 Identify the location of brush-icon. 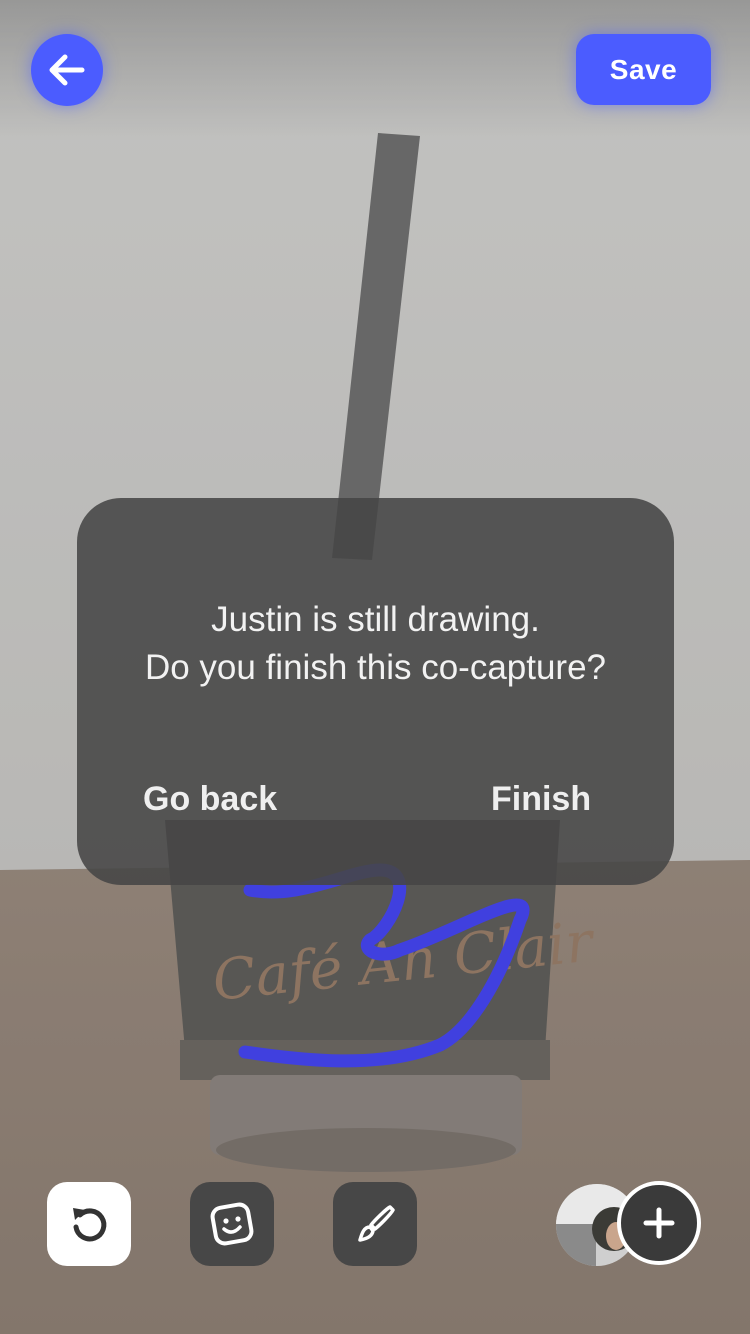
(376, 1223).